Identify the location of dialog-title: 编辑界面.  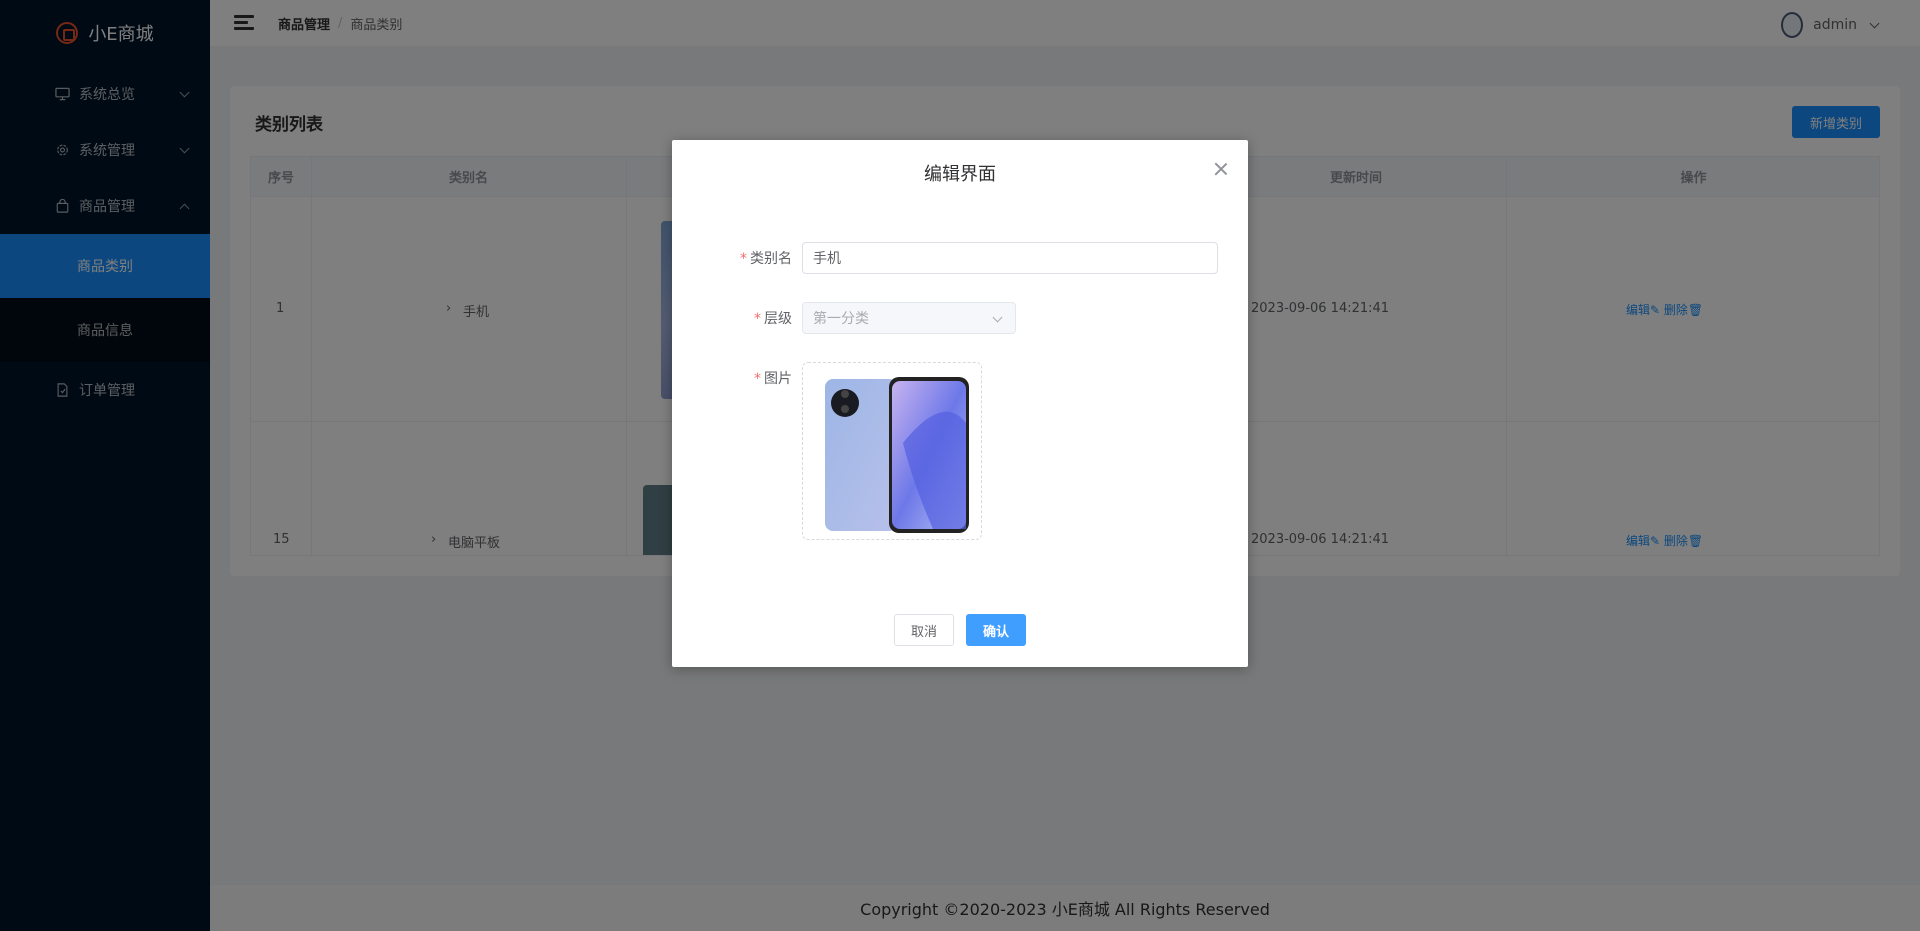
(960, 174).